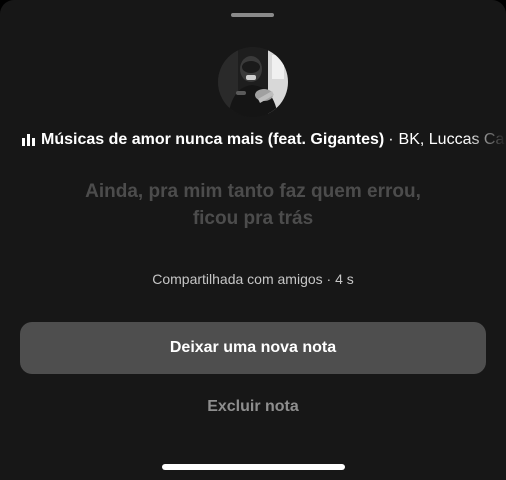  Describe the element at coordinates (253, 348) in the screenshot. I see `new-note-button: Deixar uma nova nota` at that location.